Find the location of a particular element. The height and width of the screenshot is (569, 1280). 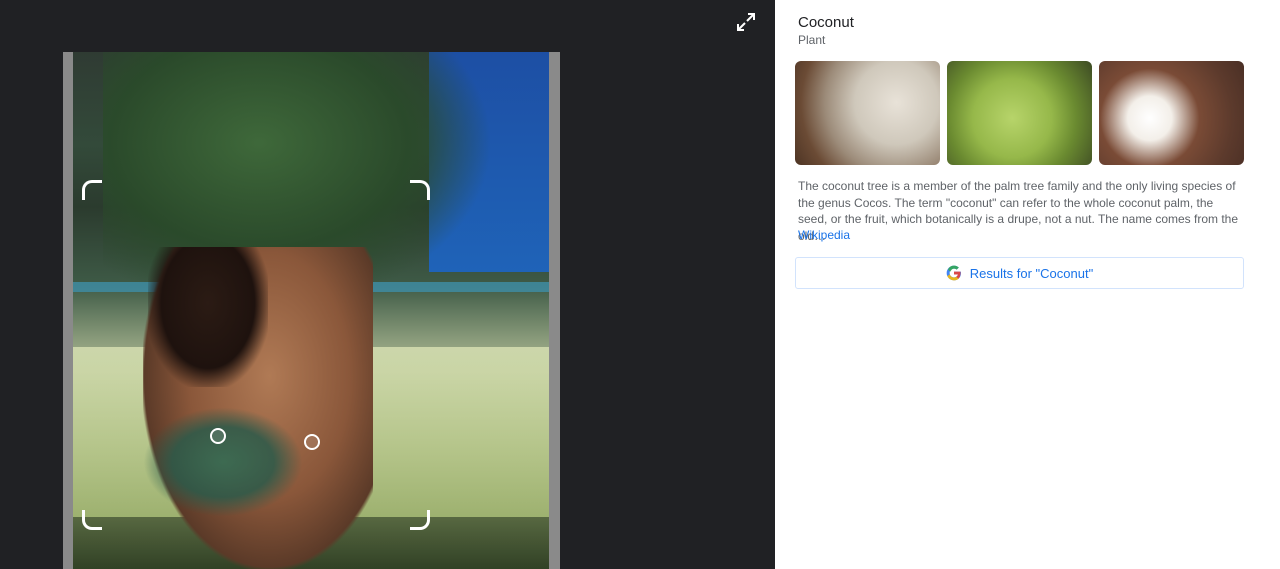

entity-title: Coconut is located at coordinates (826, 22).